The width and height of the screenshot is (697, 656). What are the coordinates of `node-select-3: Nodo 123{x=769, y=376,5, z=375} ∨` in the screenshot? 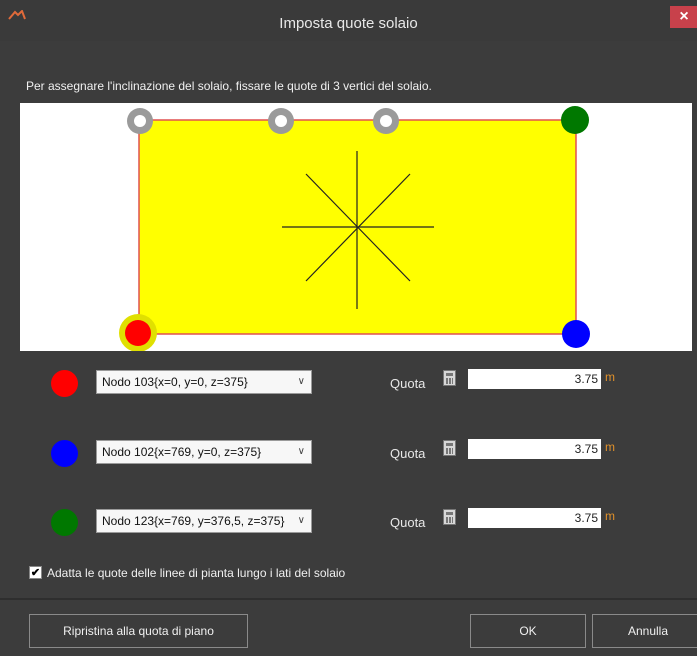 It's located at (204, 521).